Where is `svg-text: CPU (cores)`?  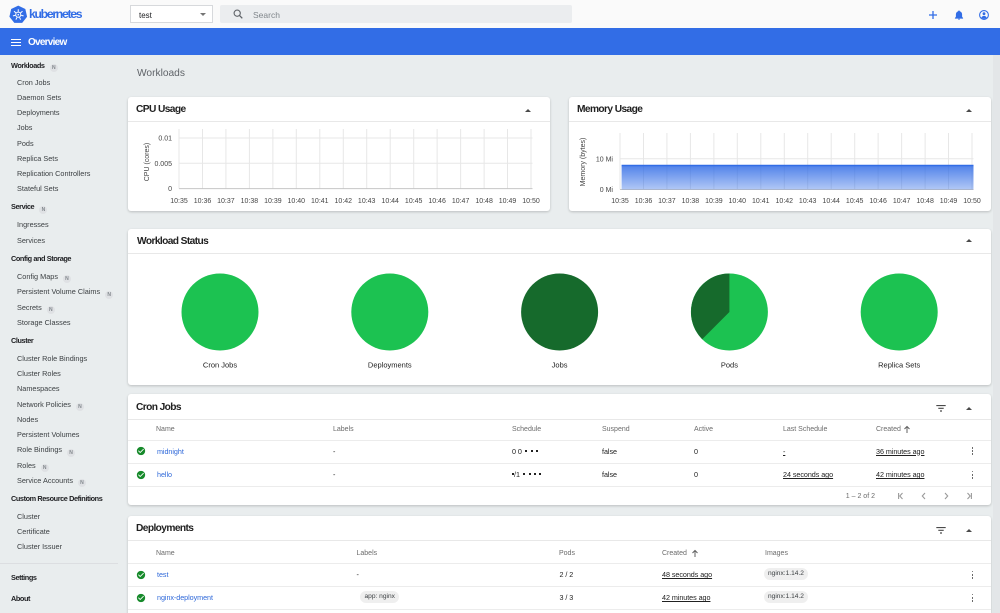 svg-text: CPU (cores) is located at coordinates (147, 162).